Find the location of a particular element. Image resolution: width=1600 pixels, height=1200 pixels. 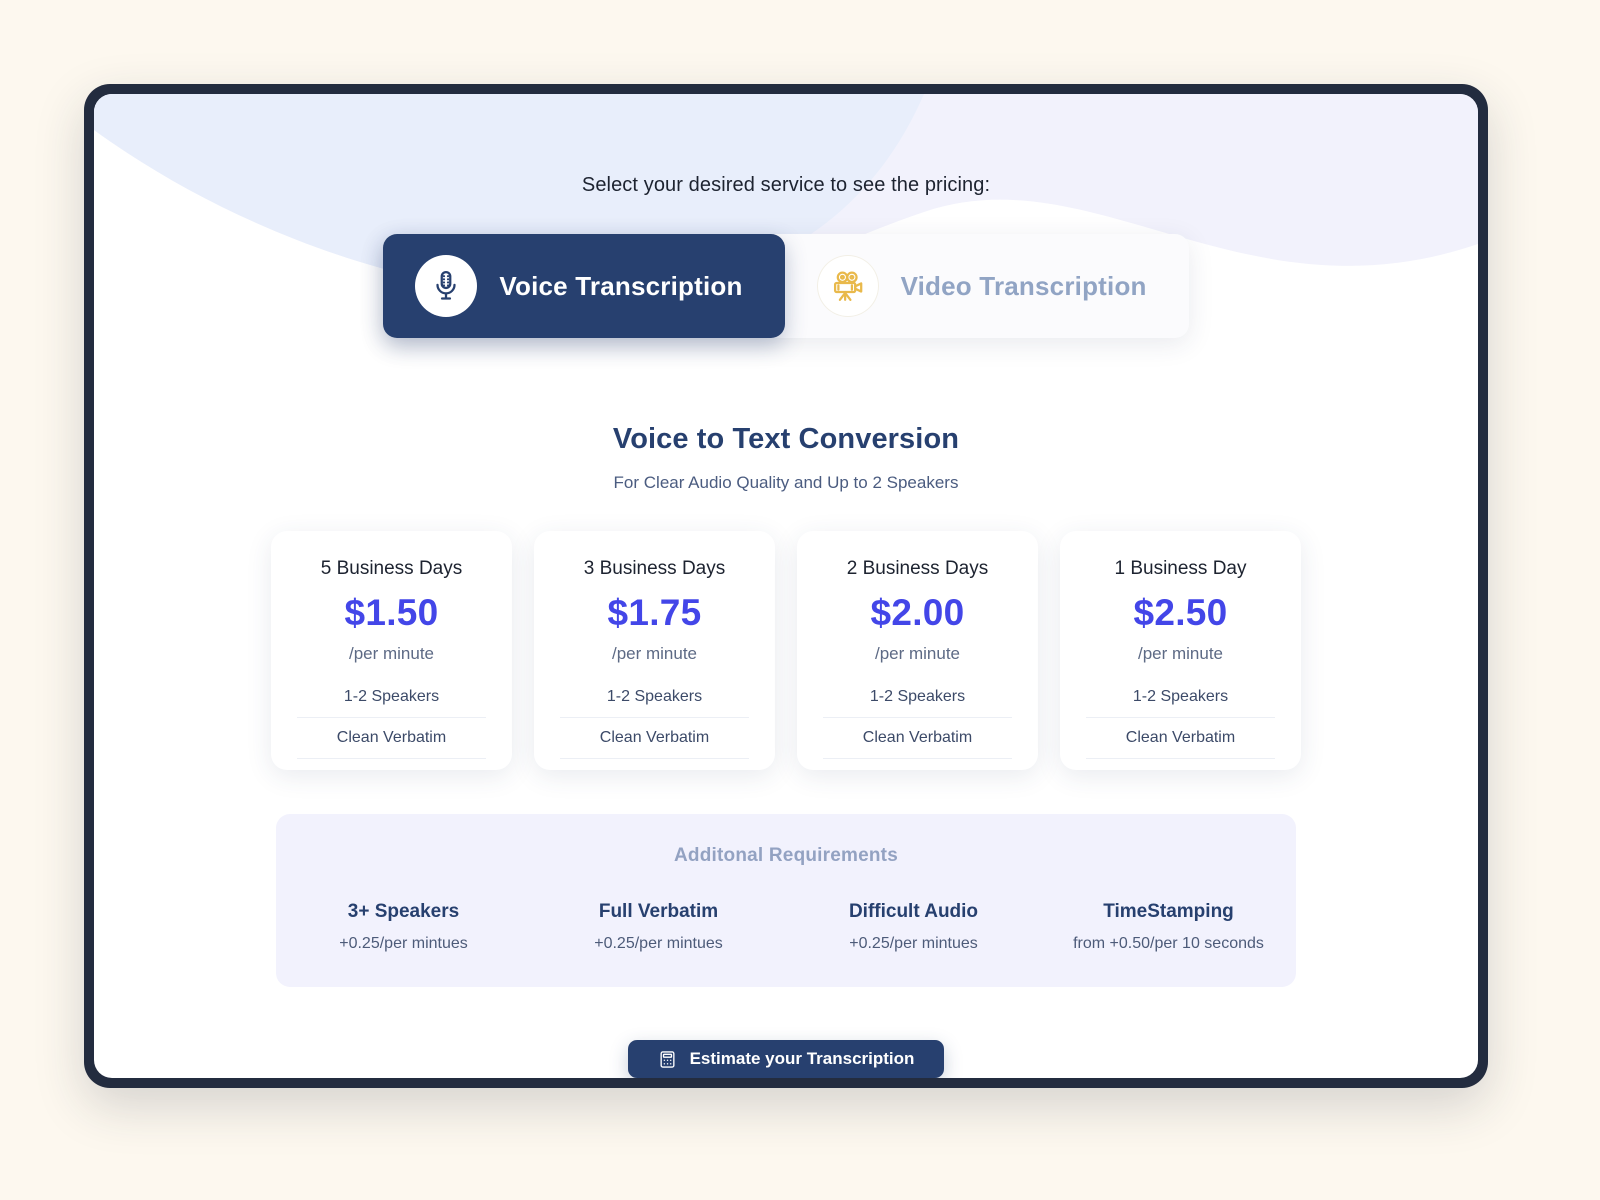

additional-requirement-item: 3+ Speakers +0.25/per mintues is located at coordinates (403, 927).